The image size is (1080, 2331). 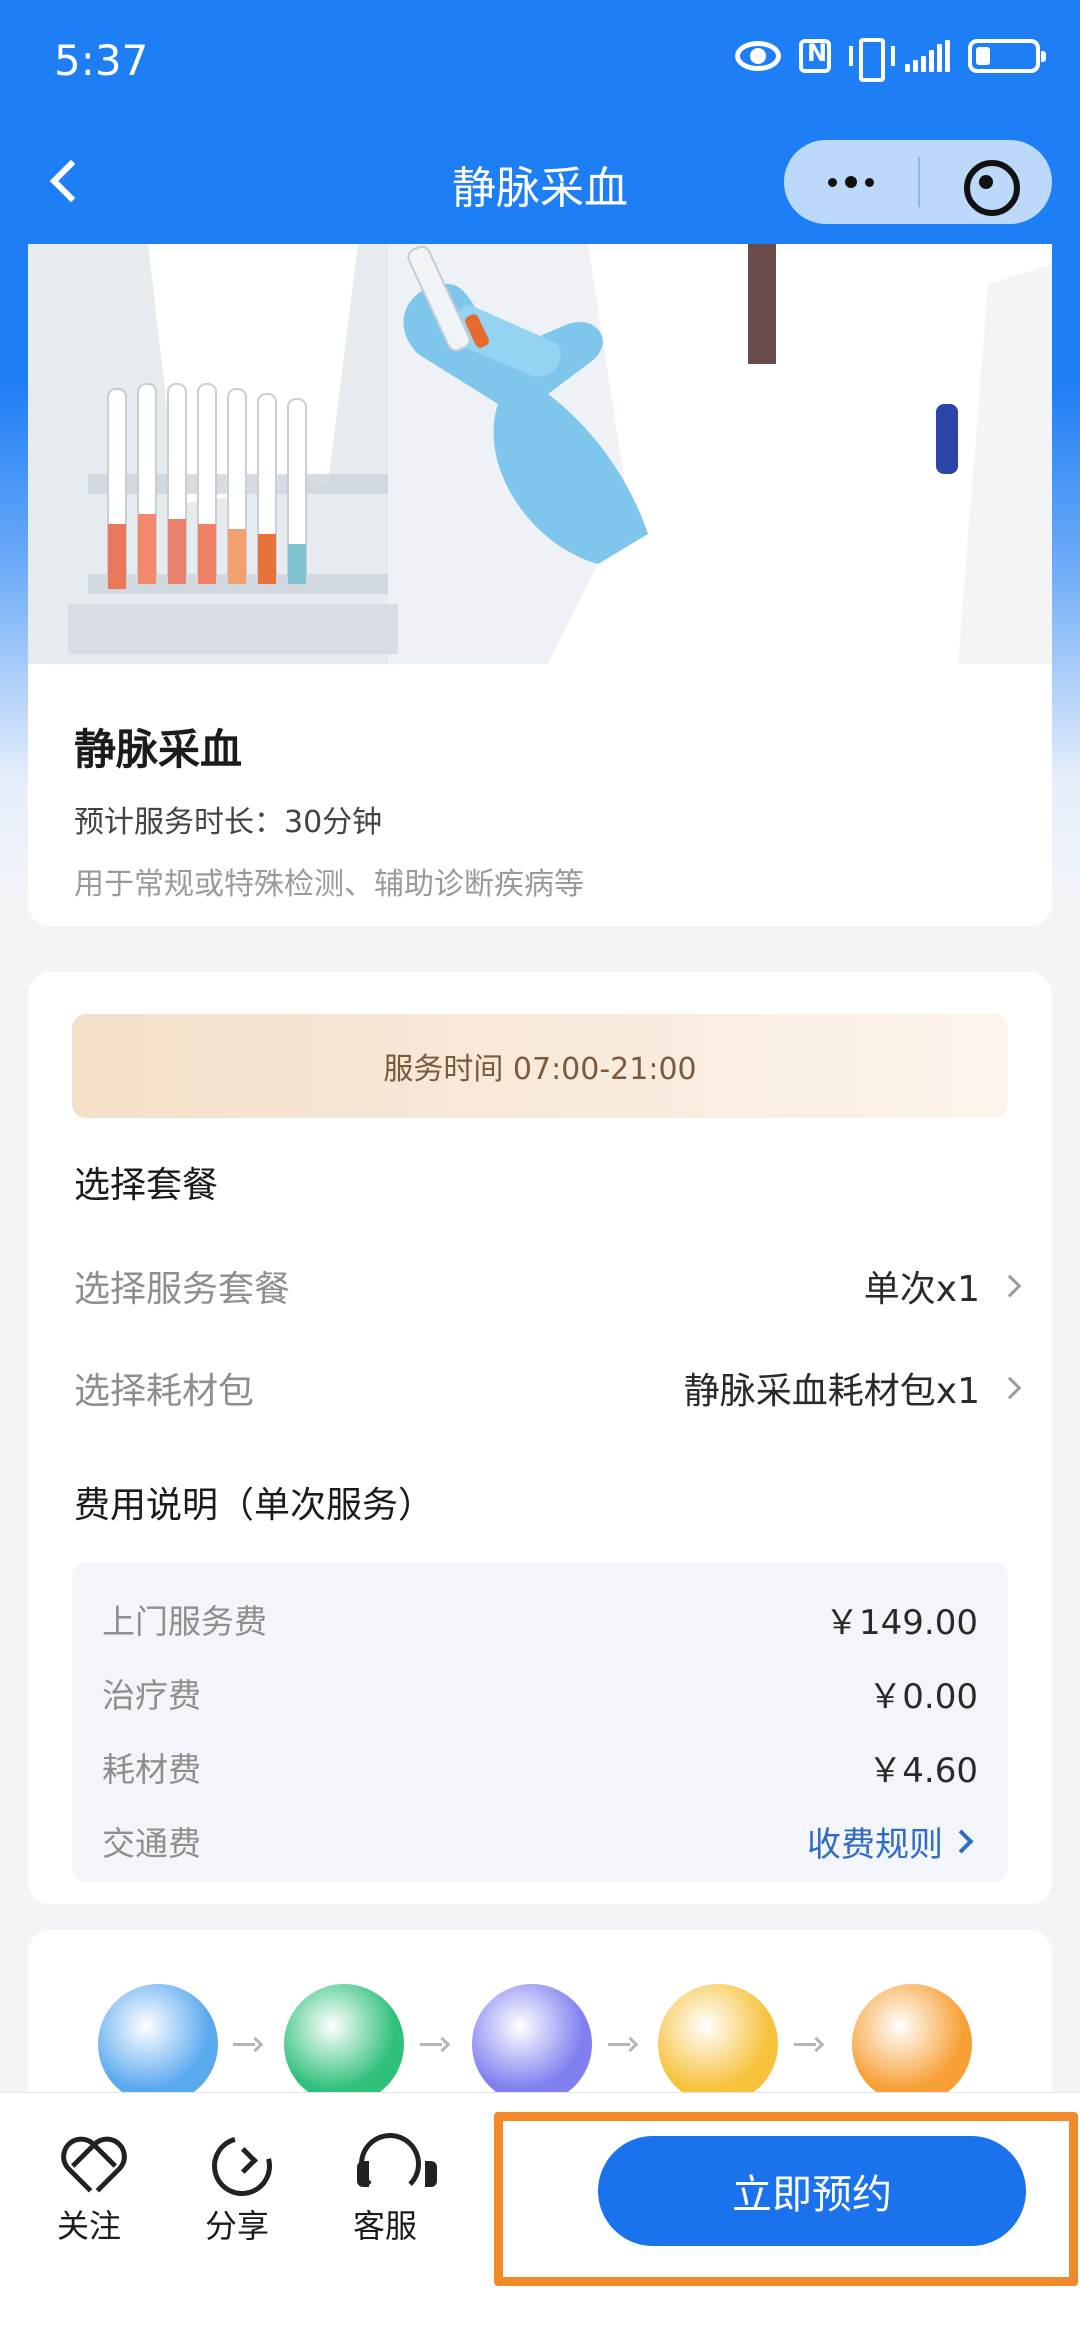 I want to click on book-now-button: 立即预约, so click(x=812, y=2191).